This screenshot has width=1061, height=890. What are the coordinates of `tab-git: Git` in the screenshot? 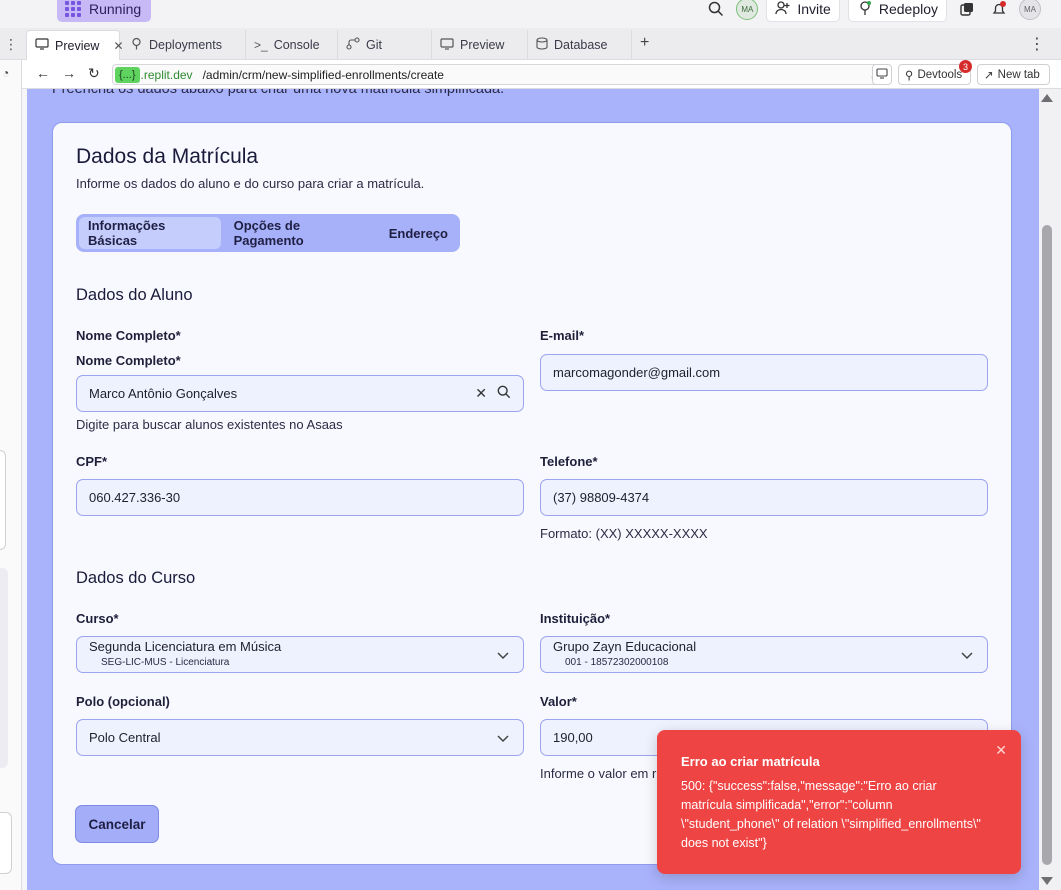 It's located at (385, 45).